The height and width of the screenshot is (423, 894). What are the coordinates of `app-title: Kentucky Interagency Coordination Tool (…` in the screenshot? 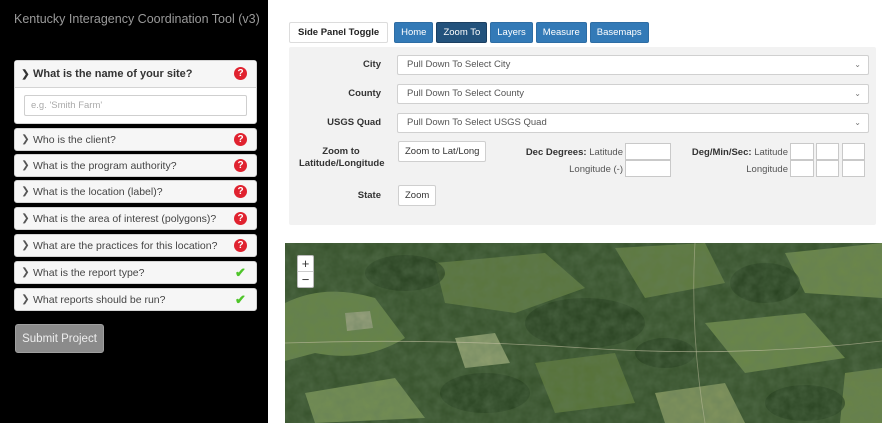 It's located at (137, 19).